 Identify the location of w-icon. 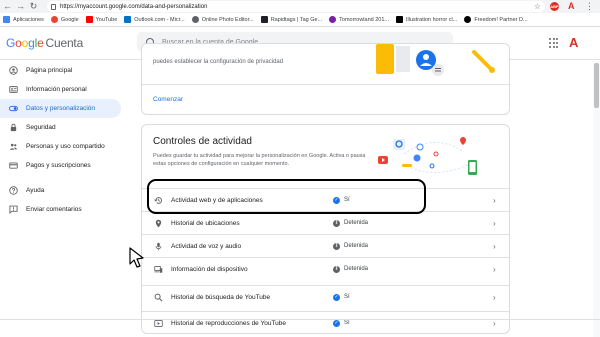
(399, 19).